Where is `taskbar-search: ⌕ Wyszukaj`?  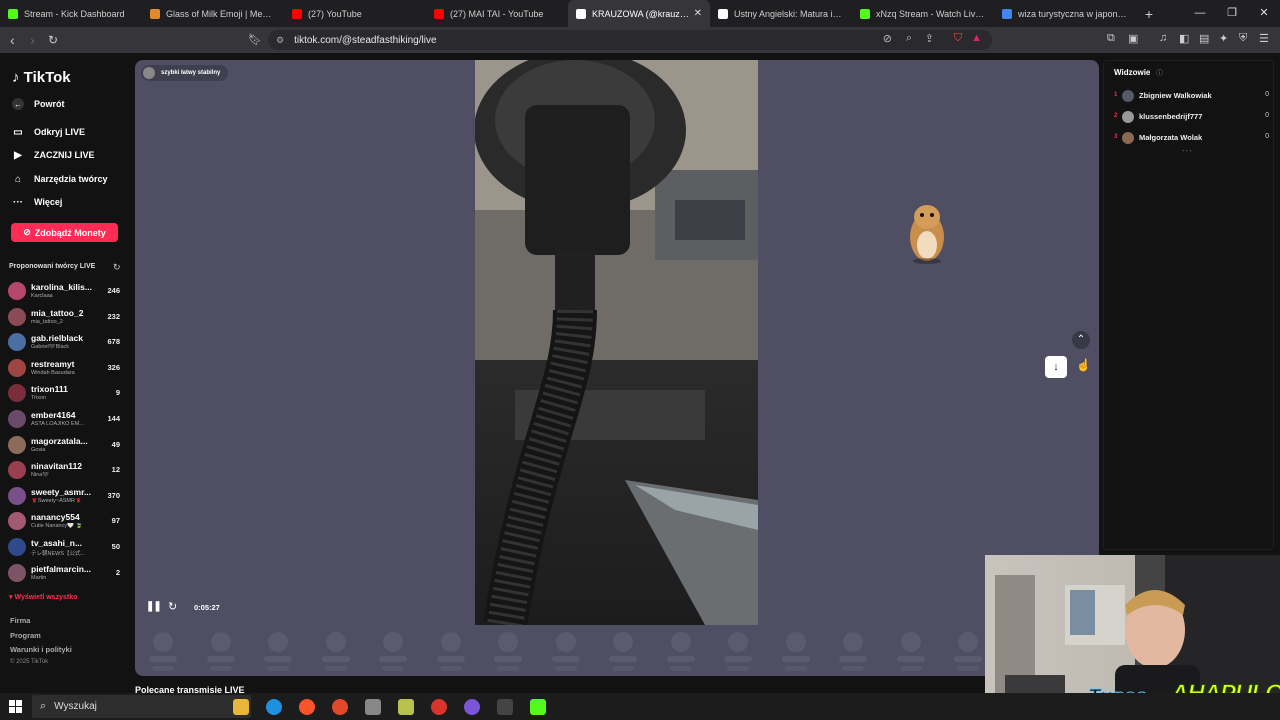 taskbar-search: ⌕ Wyszukaj is located at coordinates (141, 706).